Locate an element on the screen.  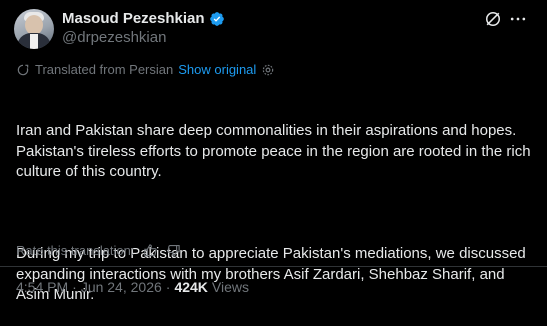
verified-badge-icon is located at coordinates (217, 19).